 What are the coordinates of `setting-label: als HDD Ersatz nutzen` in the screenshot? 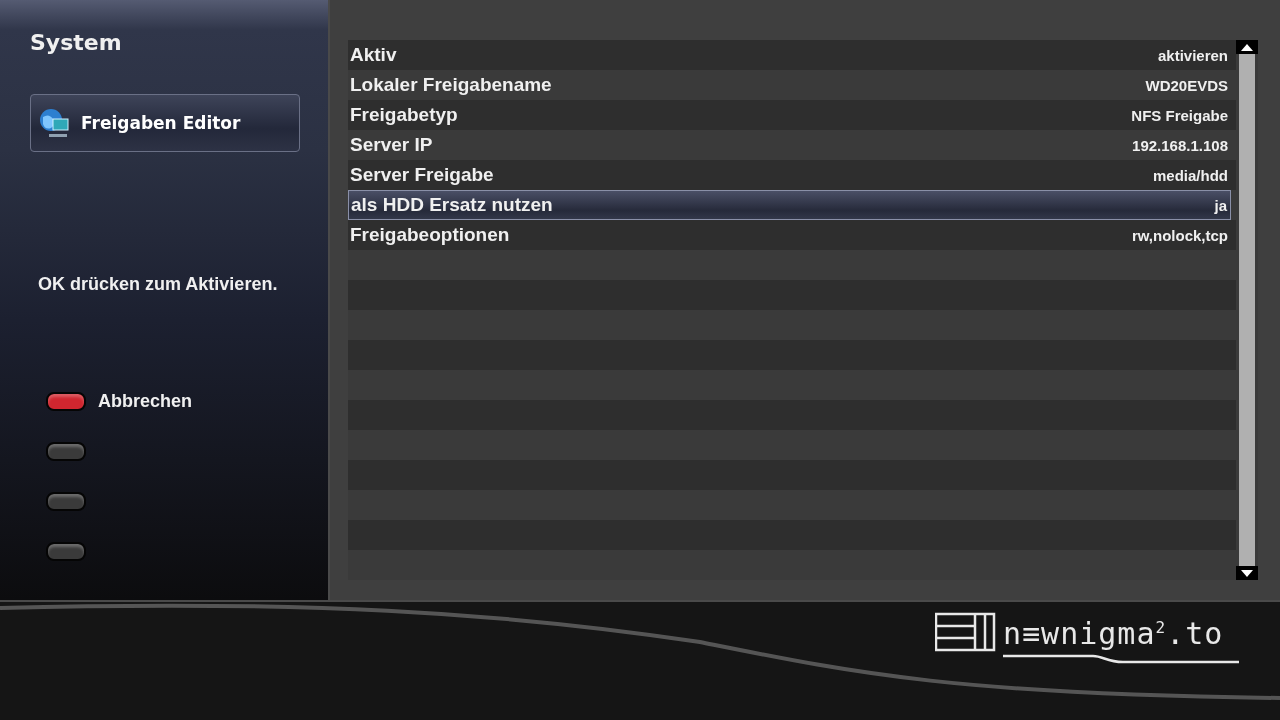 It's located at (452, 205).